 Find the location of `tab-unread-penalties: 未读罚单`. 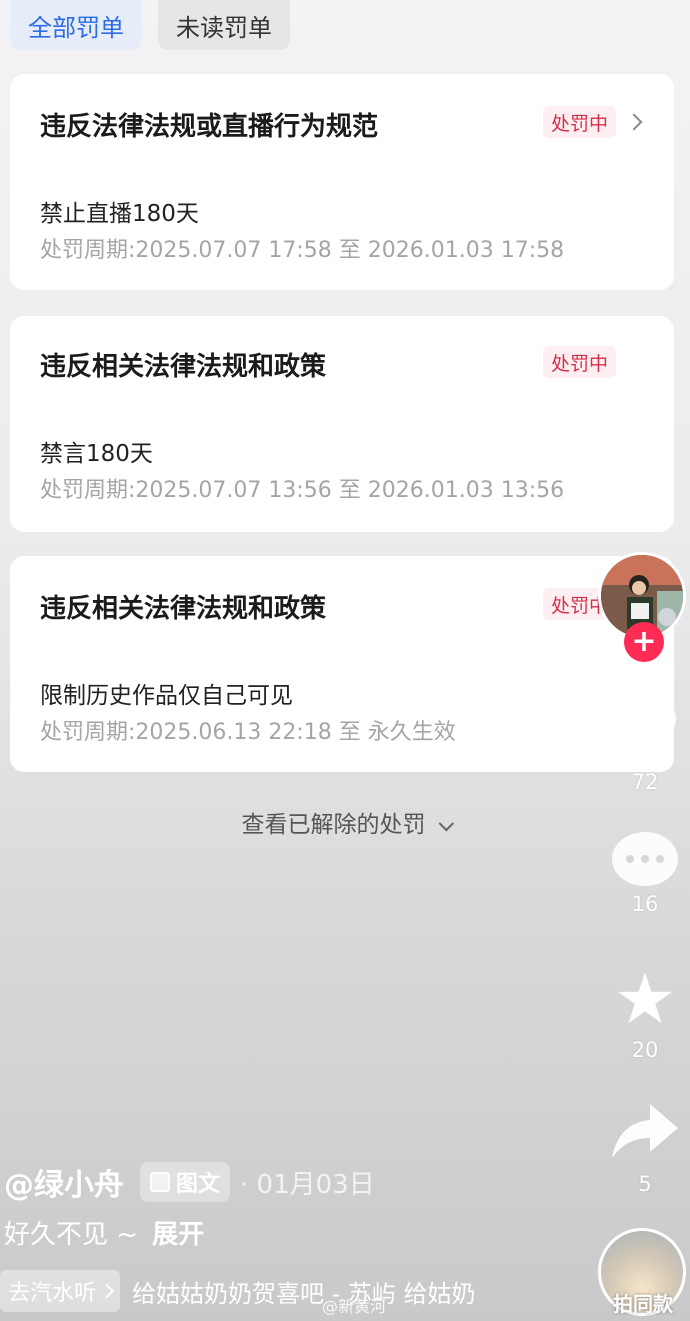

tab-unread-penalties: 未读罚单 is located at coordinates (224, 25).